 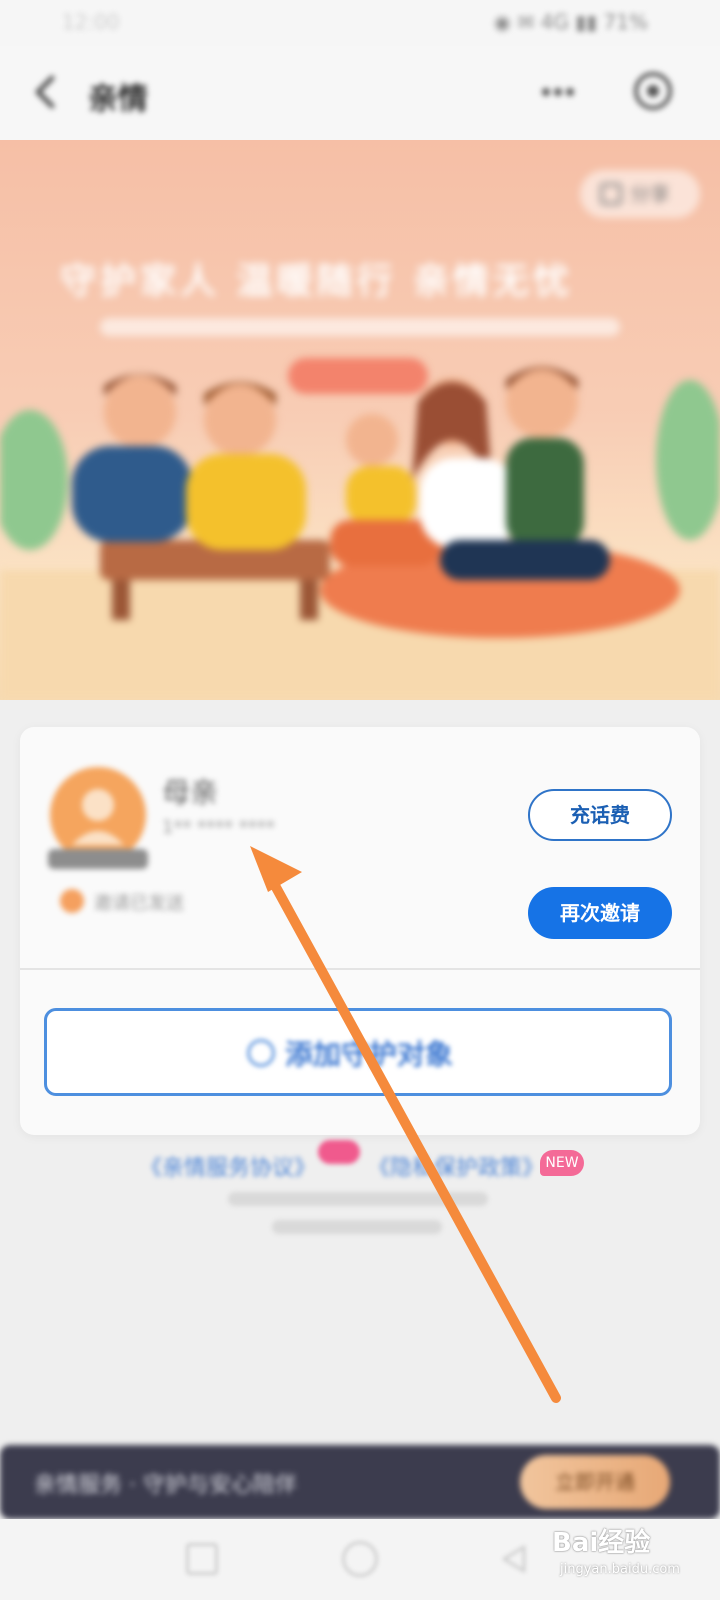 What do you see at coordinates (600, 815) in the screenshot?
I see `topup-button: 充话费` at bounding box center [600, 815].